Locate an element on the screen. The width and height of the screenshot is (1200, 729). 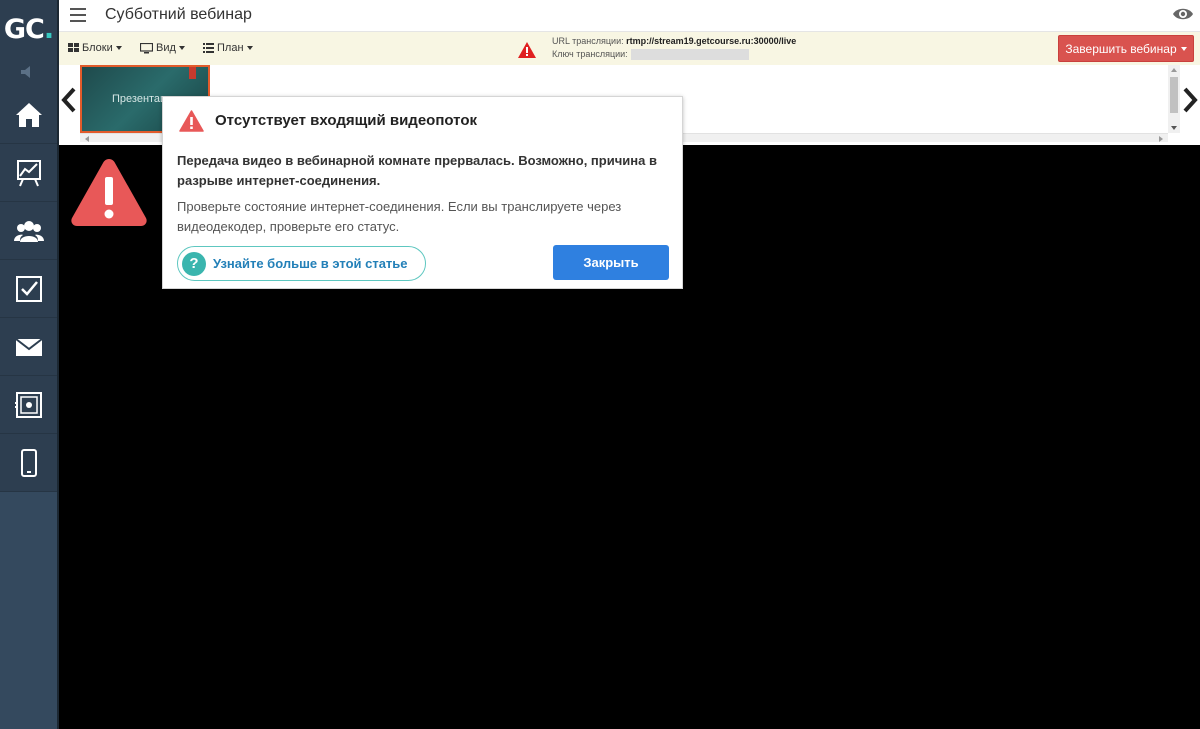
users-icon is located at coordinates (28, 231).